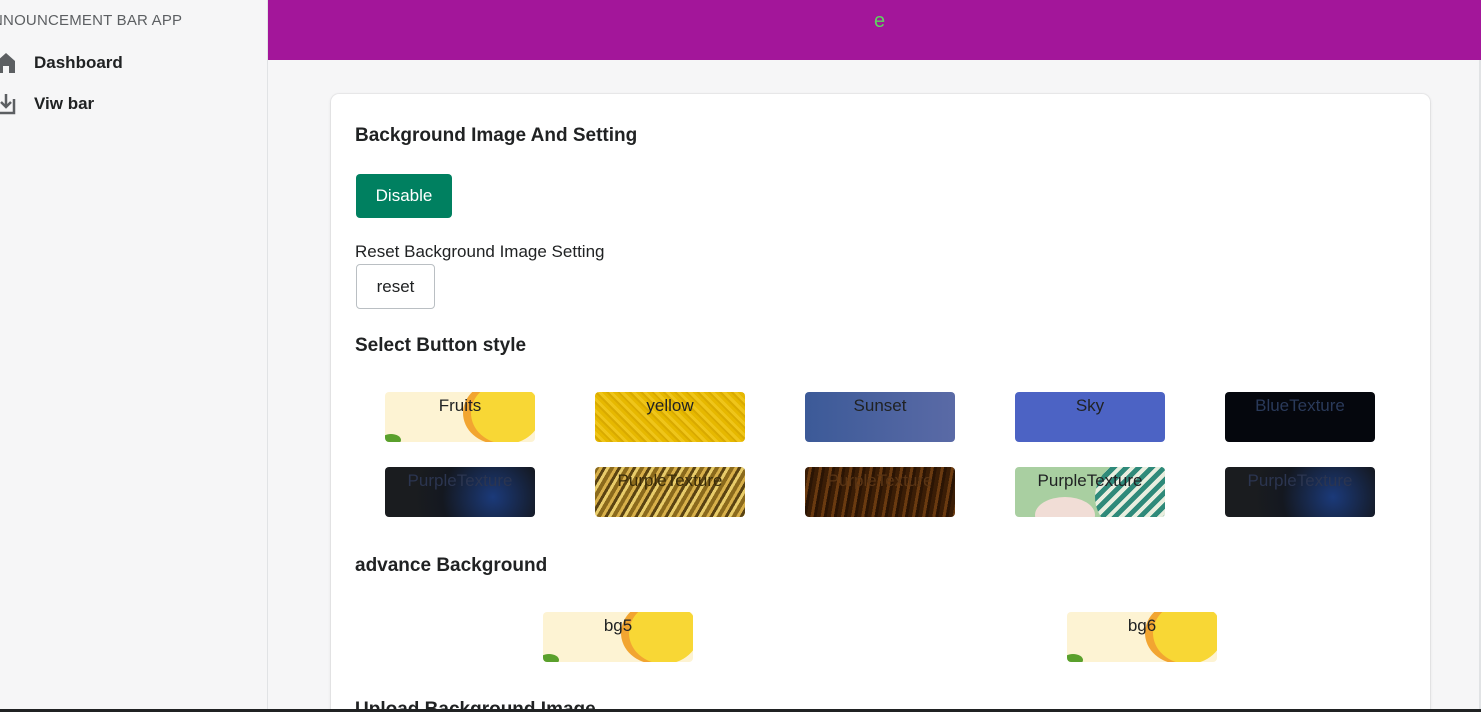  What do you see at coordinates (460, 405) in the screenshot?
I see `style-option-label: Fruits` at bounding box center [460, 405].